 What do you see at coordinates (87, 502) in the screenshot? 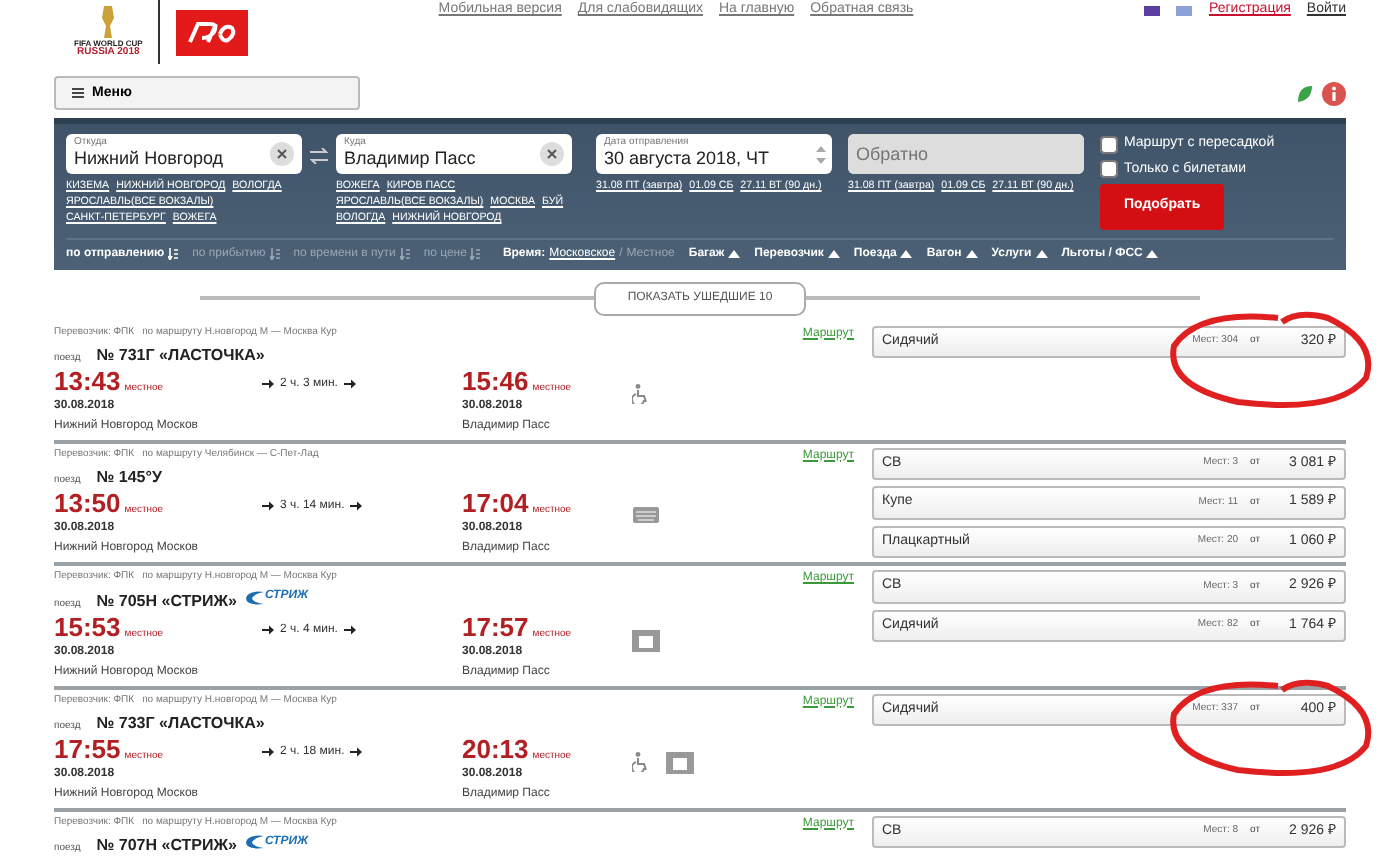
I see `departure-time: 13:50` at bounding box center [87, 502].